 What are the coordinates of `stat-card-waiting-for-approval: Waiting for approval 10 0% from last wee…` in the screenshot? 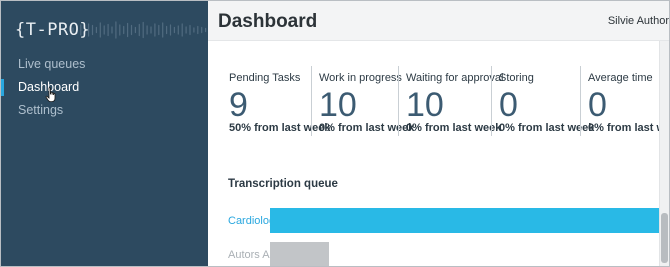 It's located at (450, 101).